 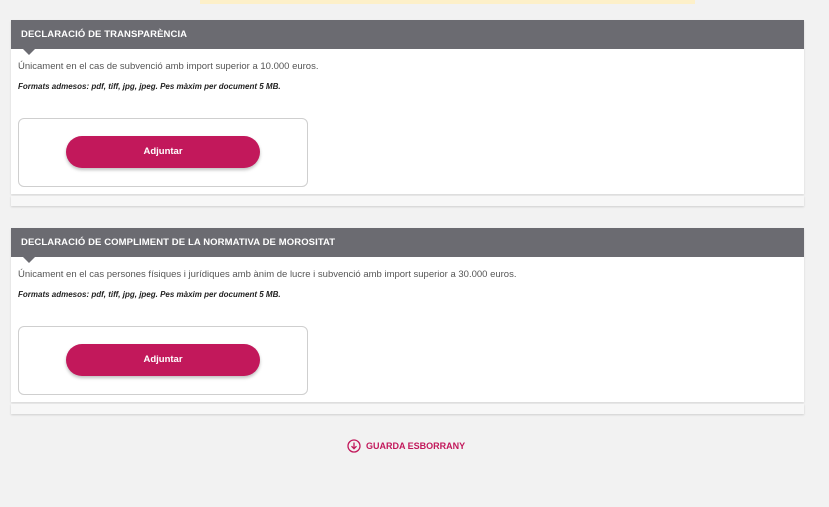 I want to click on download-circle-icon, so click(x=354, y=446).